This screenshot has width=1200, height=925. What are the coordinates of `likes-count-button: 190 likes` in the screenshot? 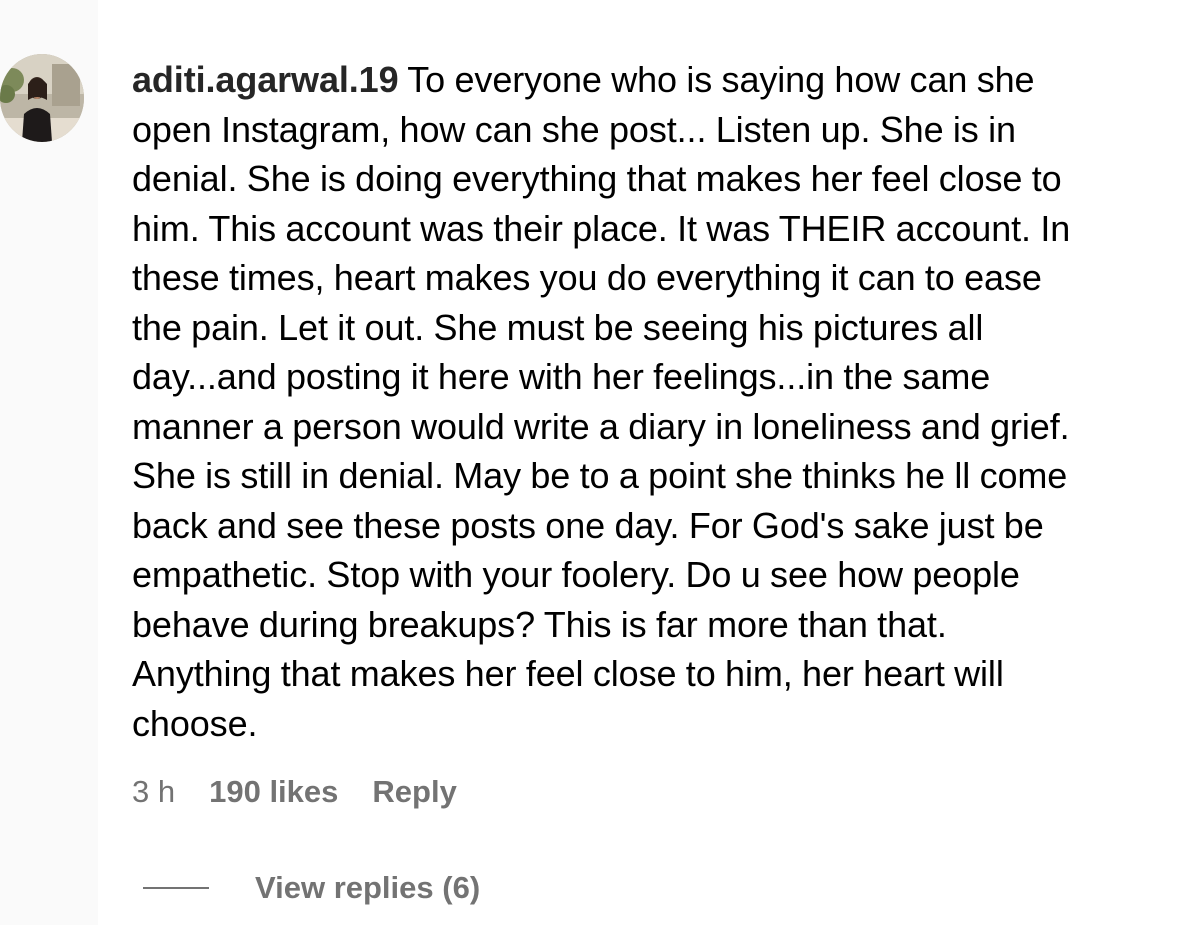 It's located at (273, 792).